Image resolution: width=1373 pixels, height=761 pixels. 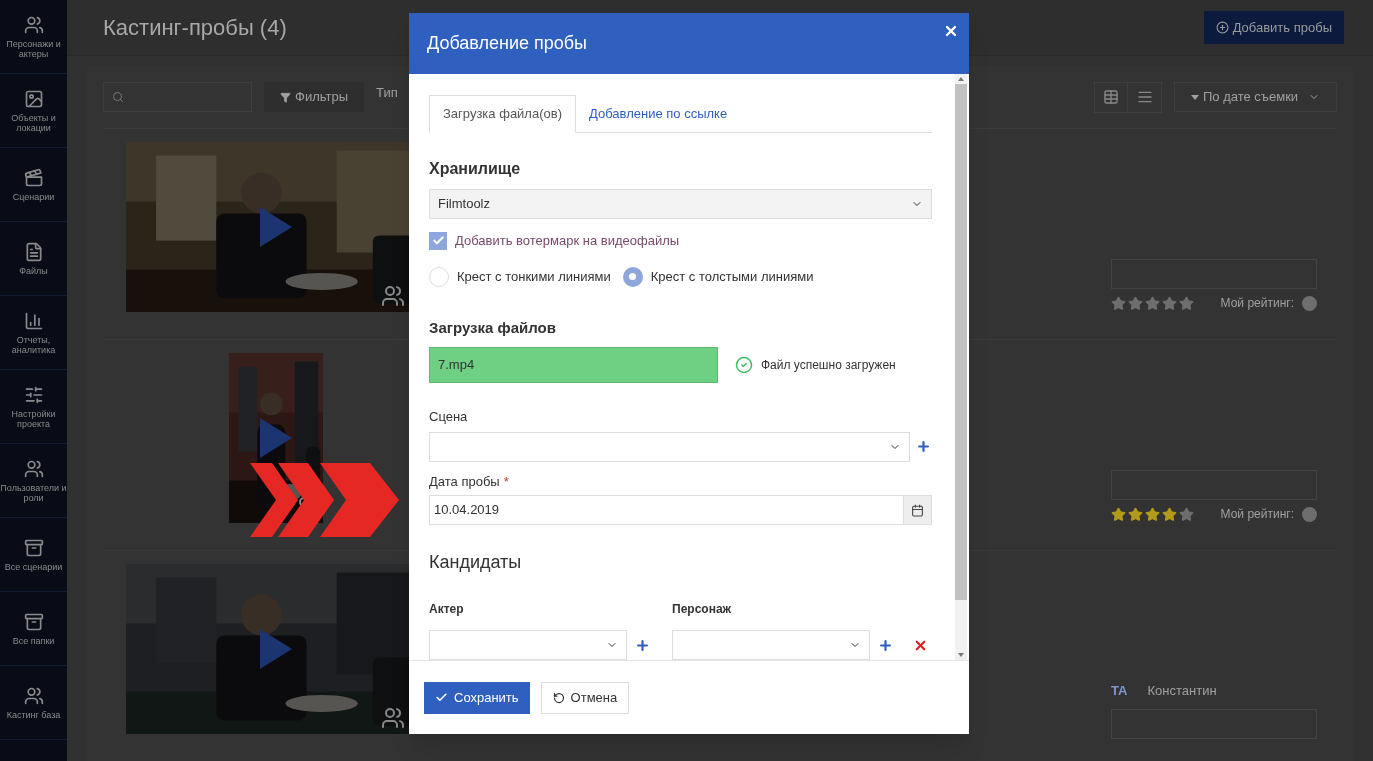 I want to click on candidate-name: Константин, so click(x=1182, y=691).